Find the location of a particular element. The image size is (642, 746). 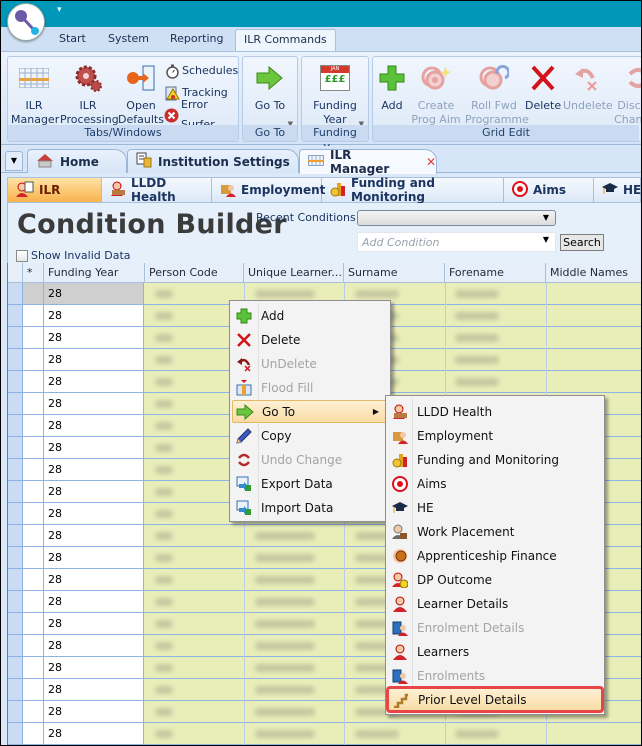

goto-submenu-item-work-placement: Work Placement is located at coordinates (495, 531).